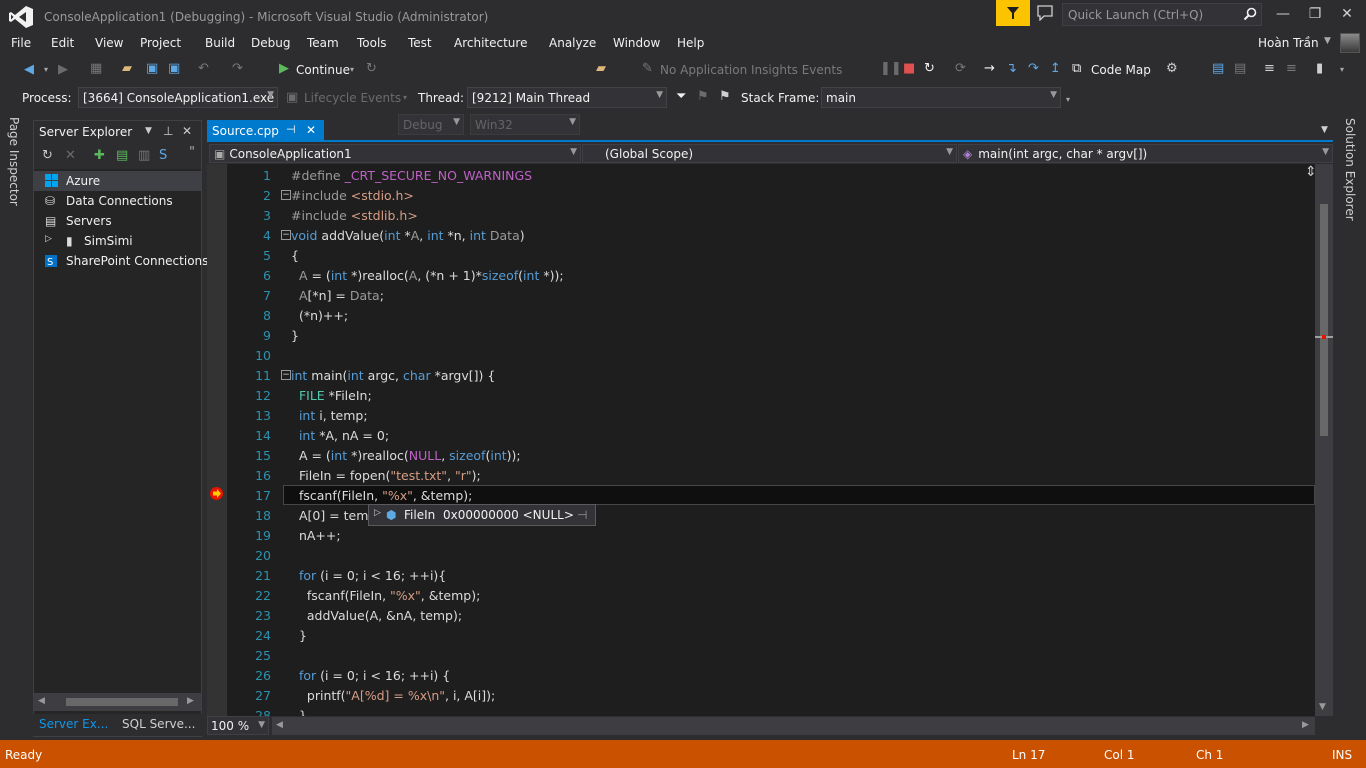 The height and width of the screenshot is (768, 1366). What do you see at coordinates (929, 69) in the screenshot?
I see `restart-icon: ↻` at bounding box center [929, 69].